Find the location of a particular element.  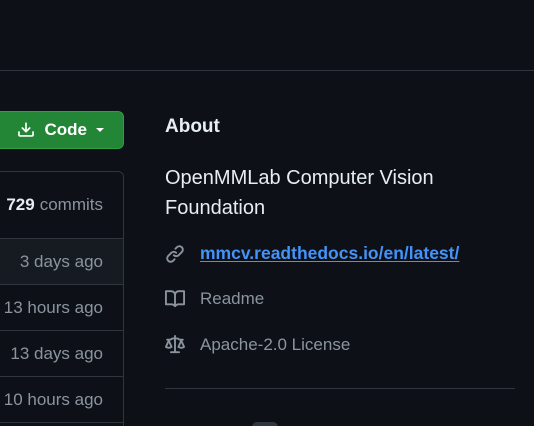

about-heading: About is located at coordinates (192, 126).